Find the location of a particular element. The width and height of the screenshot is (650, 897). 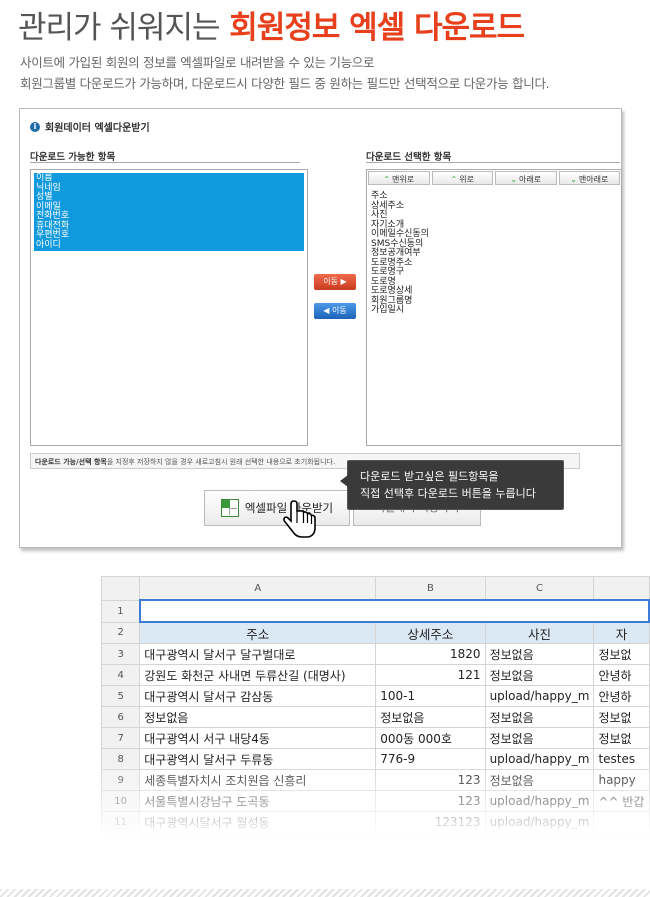

bottom-divider is located at coordinates (325, 893).